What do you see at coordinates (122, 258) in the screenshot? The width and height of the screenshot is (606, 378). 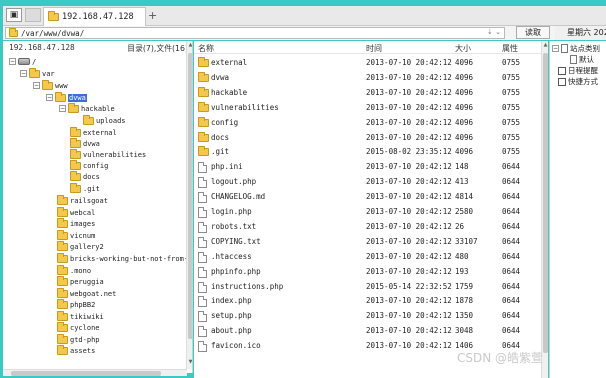 I see `tree-node-bricks: bricks-working-but-not-from-` at bounding box center [122, 258].